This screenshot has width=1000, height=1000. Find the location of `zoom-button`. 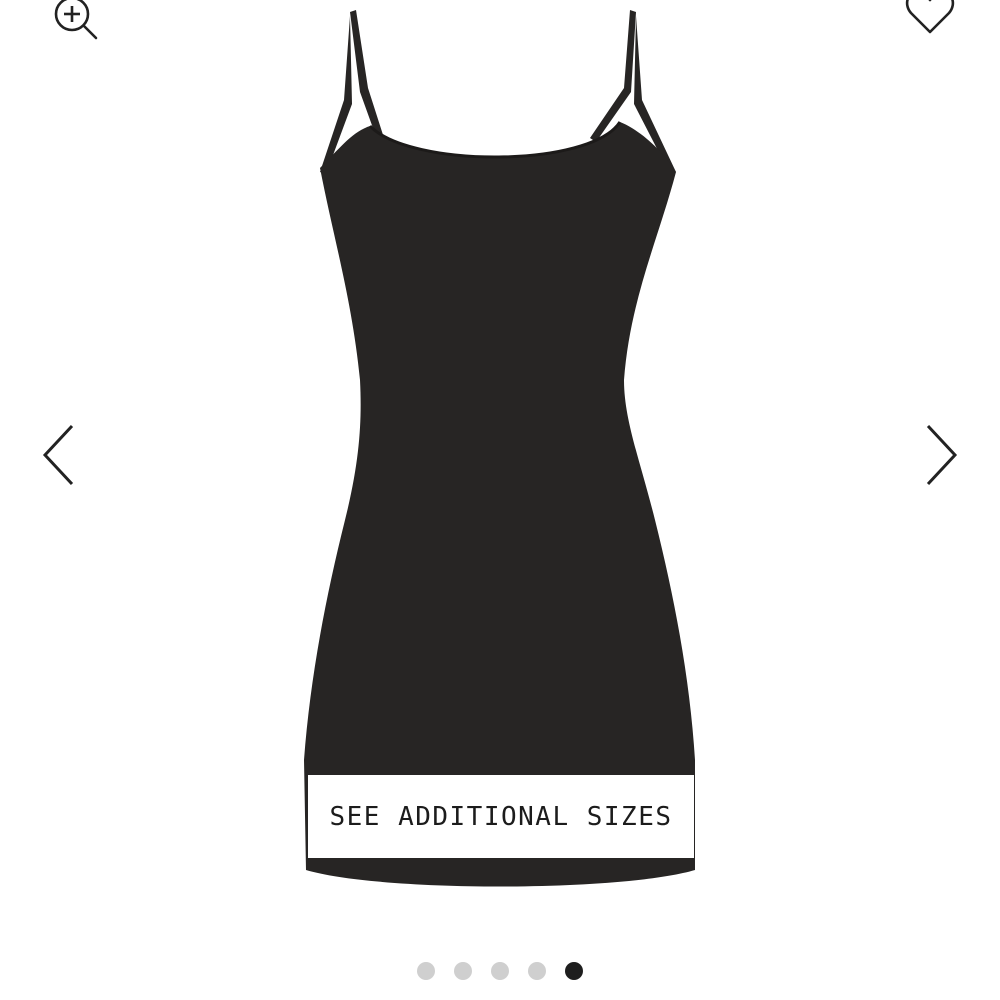

zoom-button is located at coordinates (74, 22).